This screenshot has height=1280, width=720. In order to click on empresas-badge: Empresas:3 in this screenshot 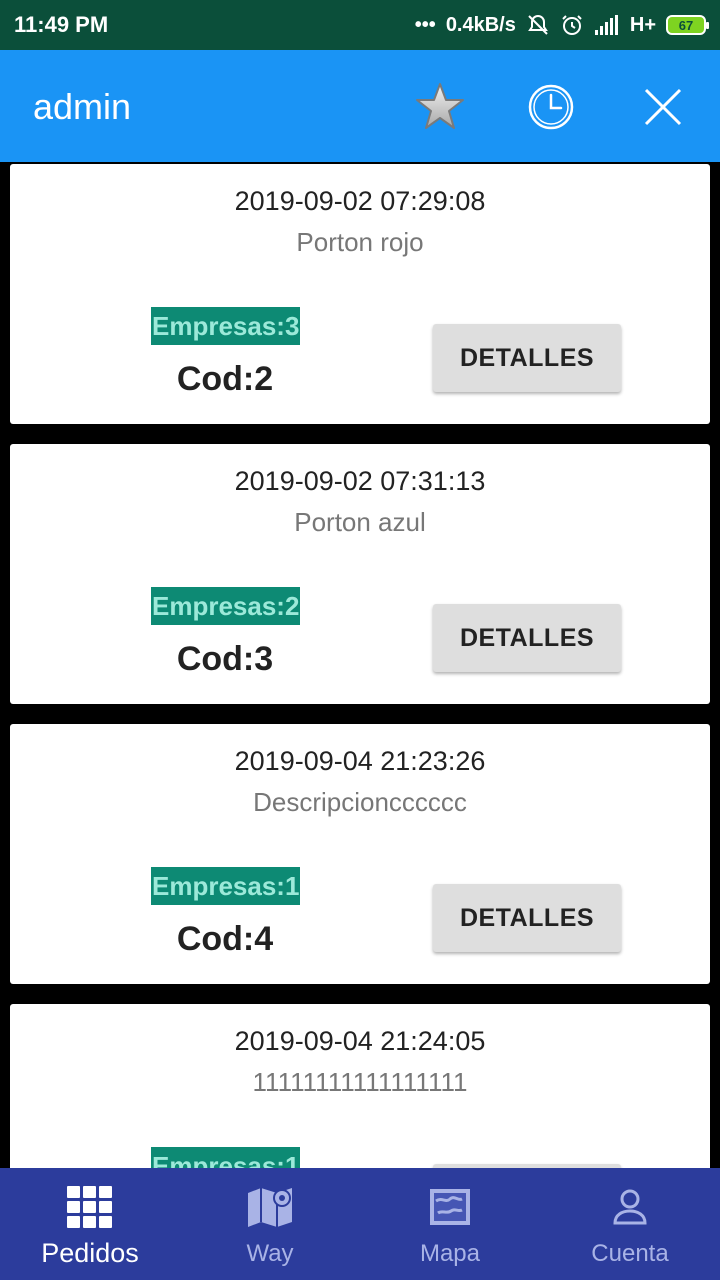, I will do `click(226, 326)`.